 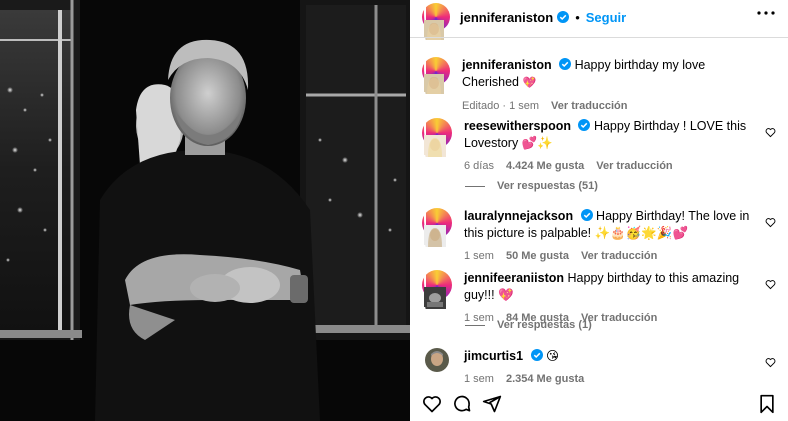 What do you see at coordinates (544, 325) in the screenshot?
I see `view-replies-label: Ver respuestas (1)` at bounding box center [544, 325].